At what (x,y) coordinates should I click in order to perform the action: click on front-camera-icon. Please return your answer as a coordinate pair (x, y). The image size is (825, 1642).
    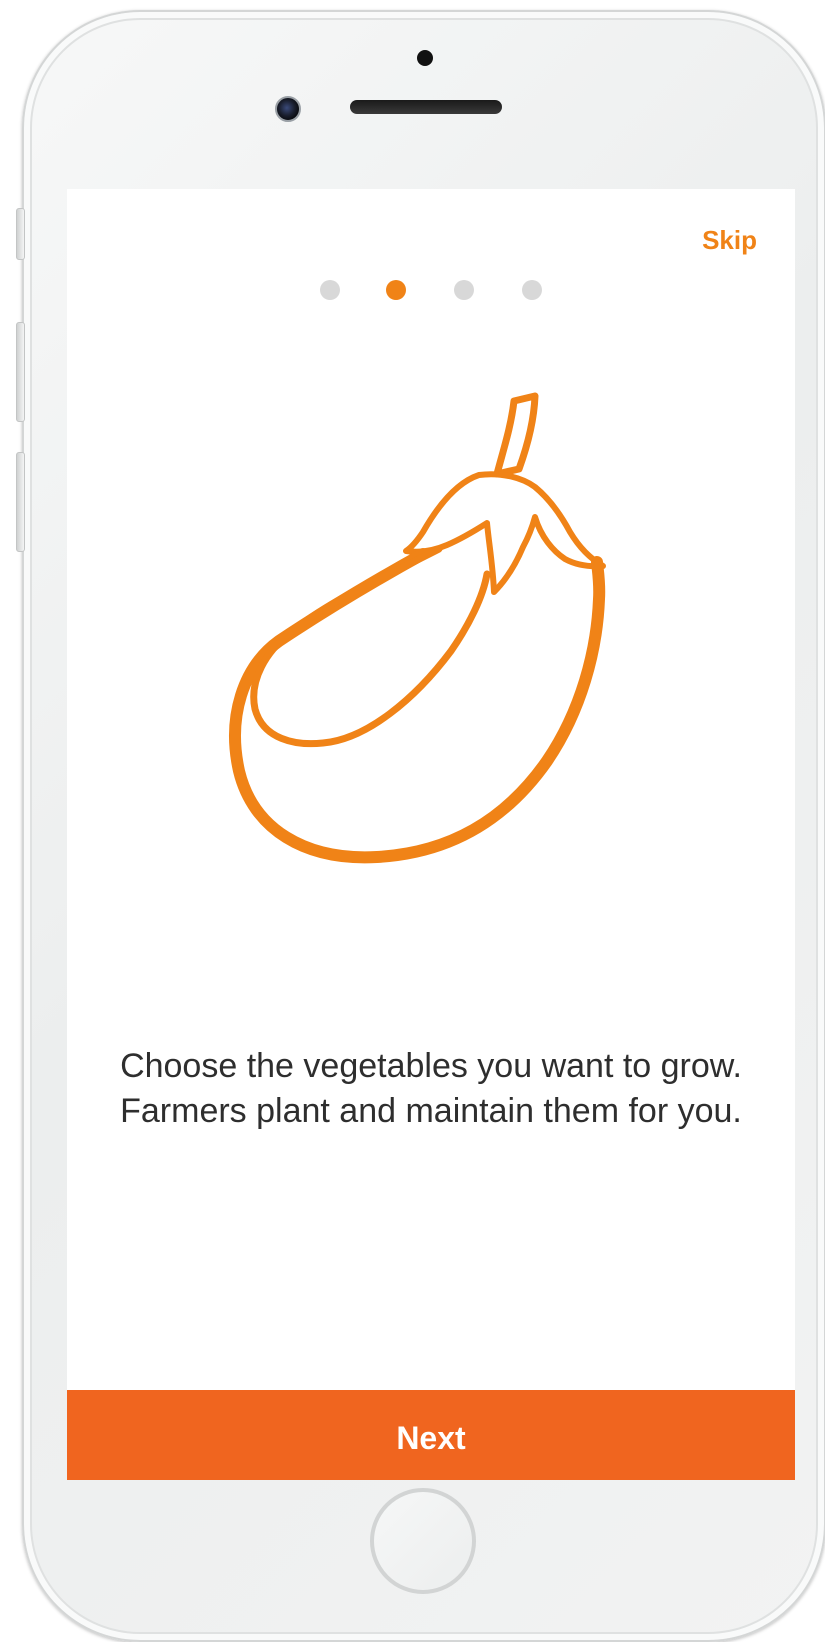
    Looking at the image, I should click on (288, 109).